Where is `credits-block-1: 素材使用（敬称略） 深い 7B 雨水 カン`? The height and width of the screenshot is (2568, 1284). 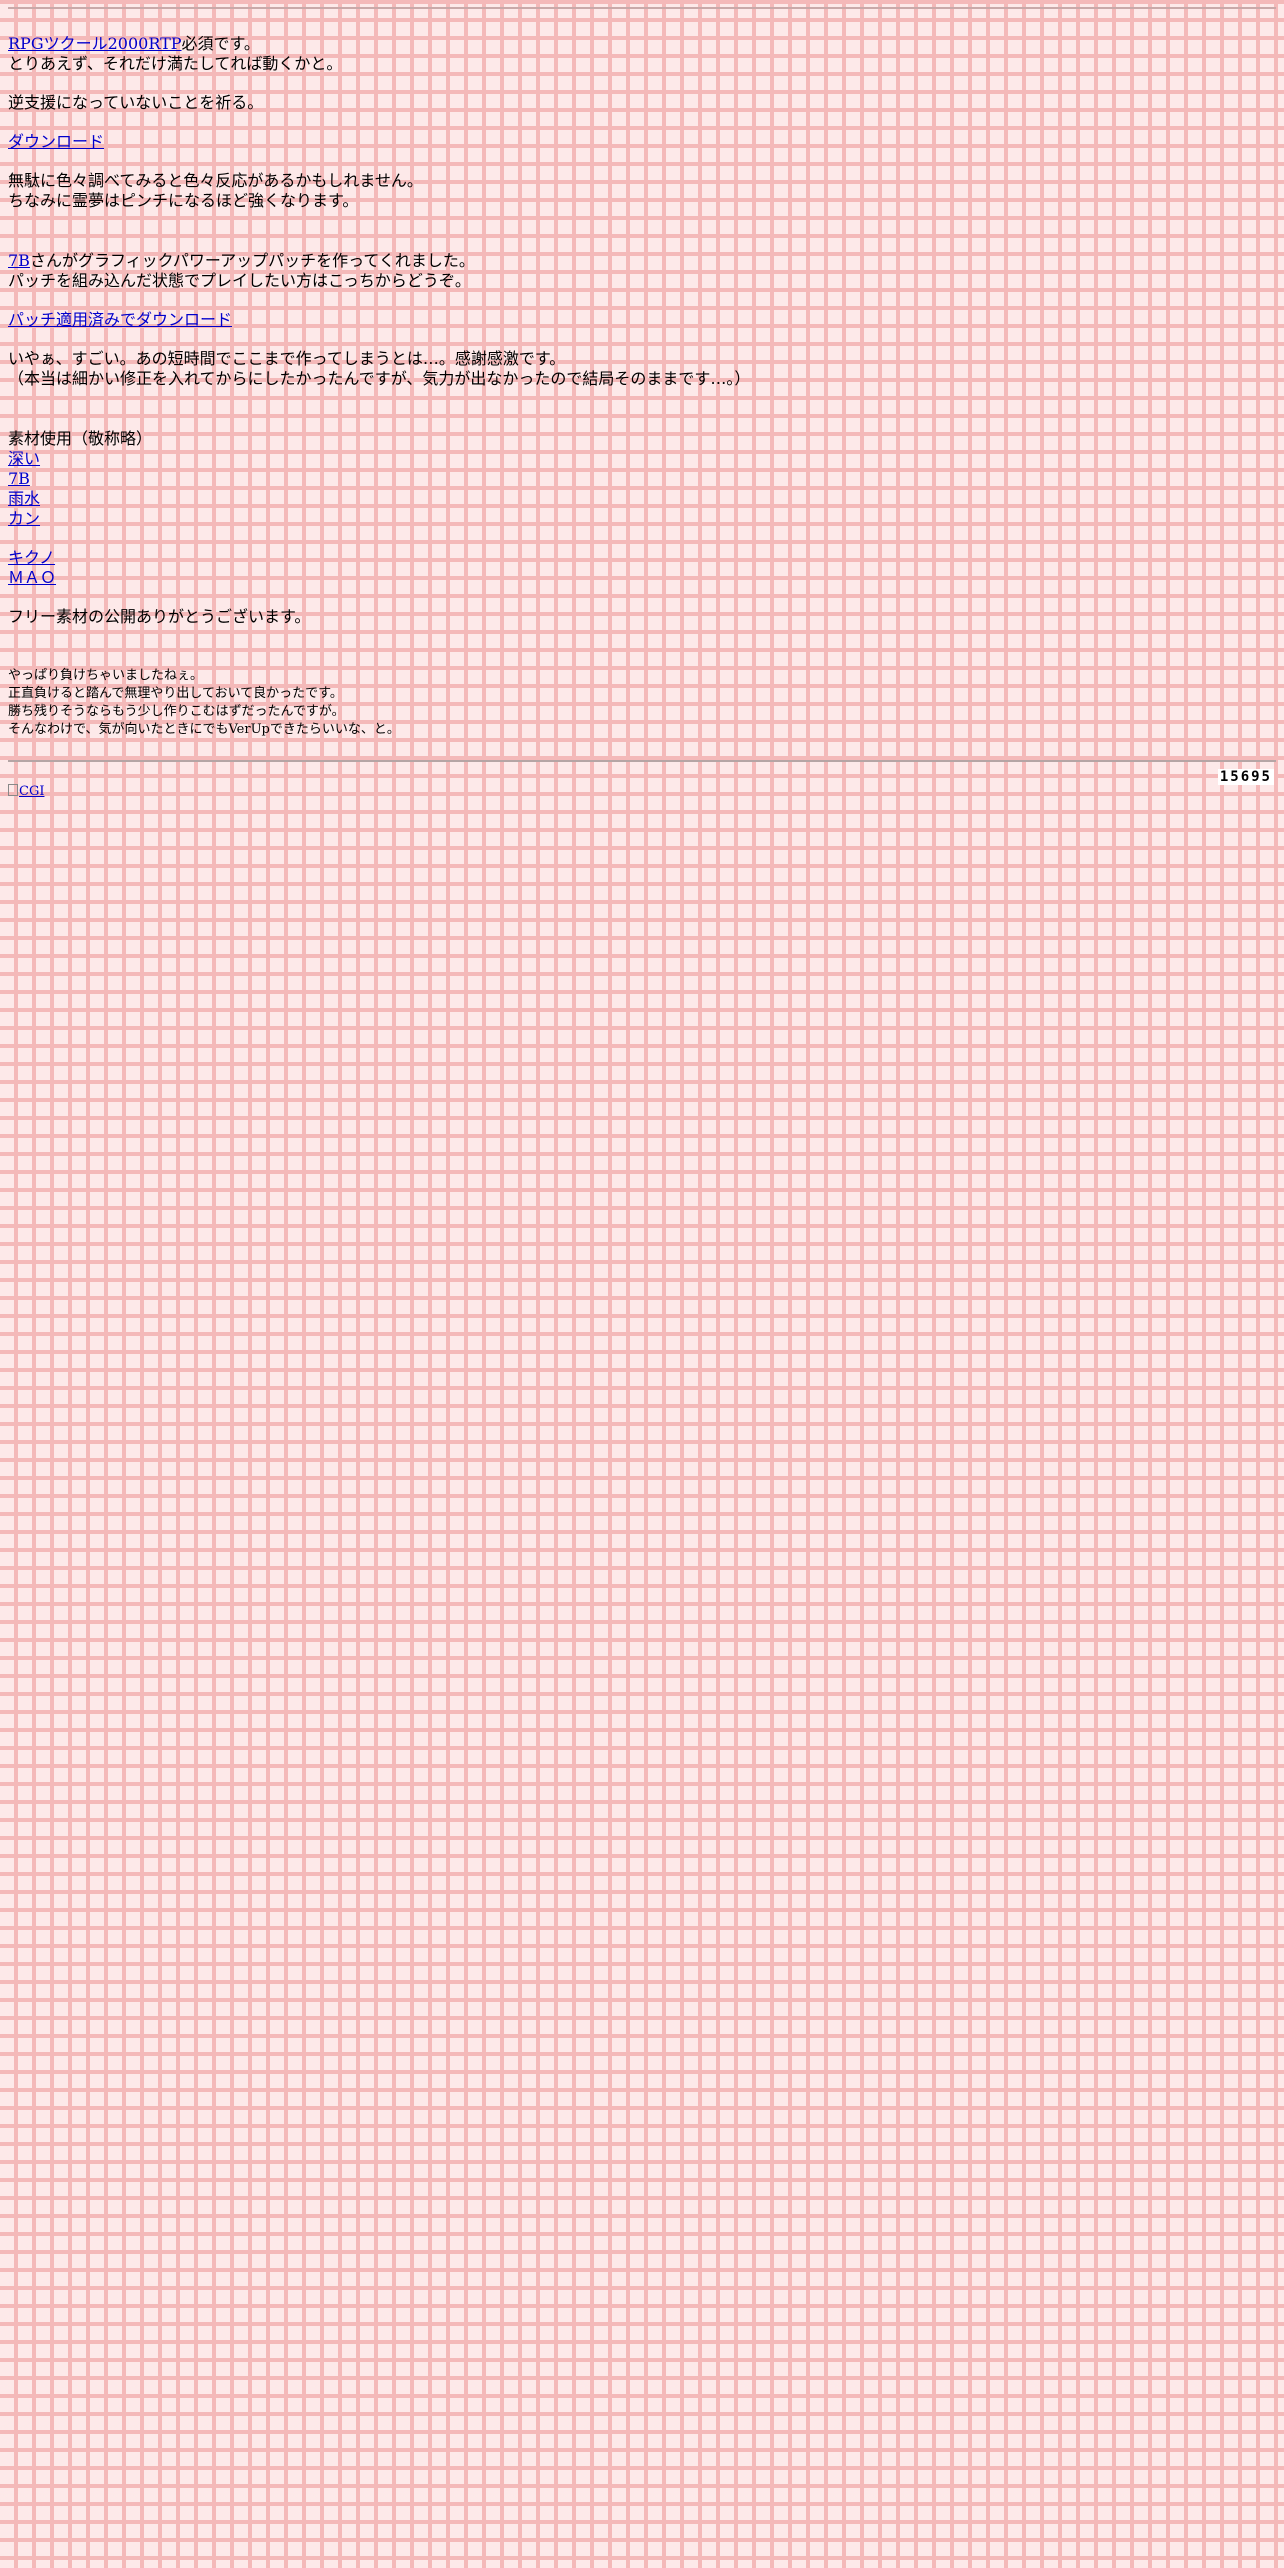
credits-block-1: 素材使用（敬称略） 深い 7B 雨水 カン is located at coordinates (638, 479).